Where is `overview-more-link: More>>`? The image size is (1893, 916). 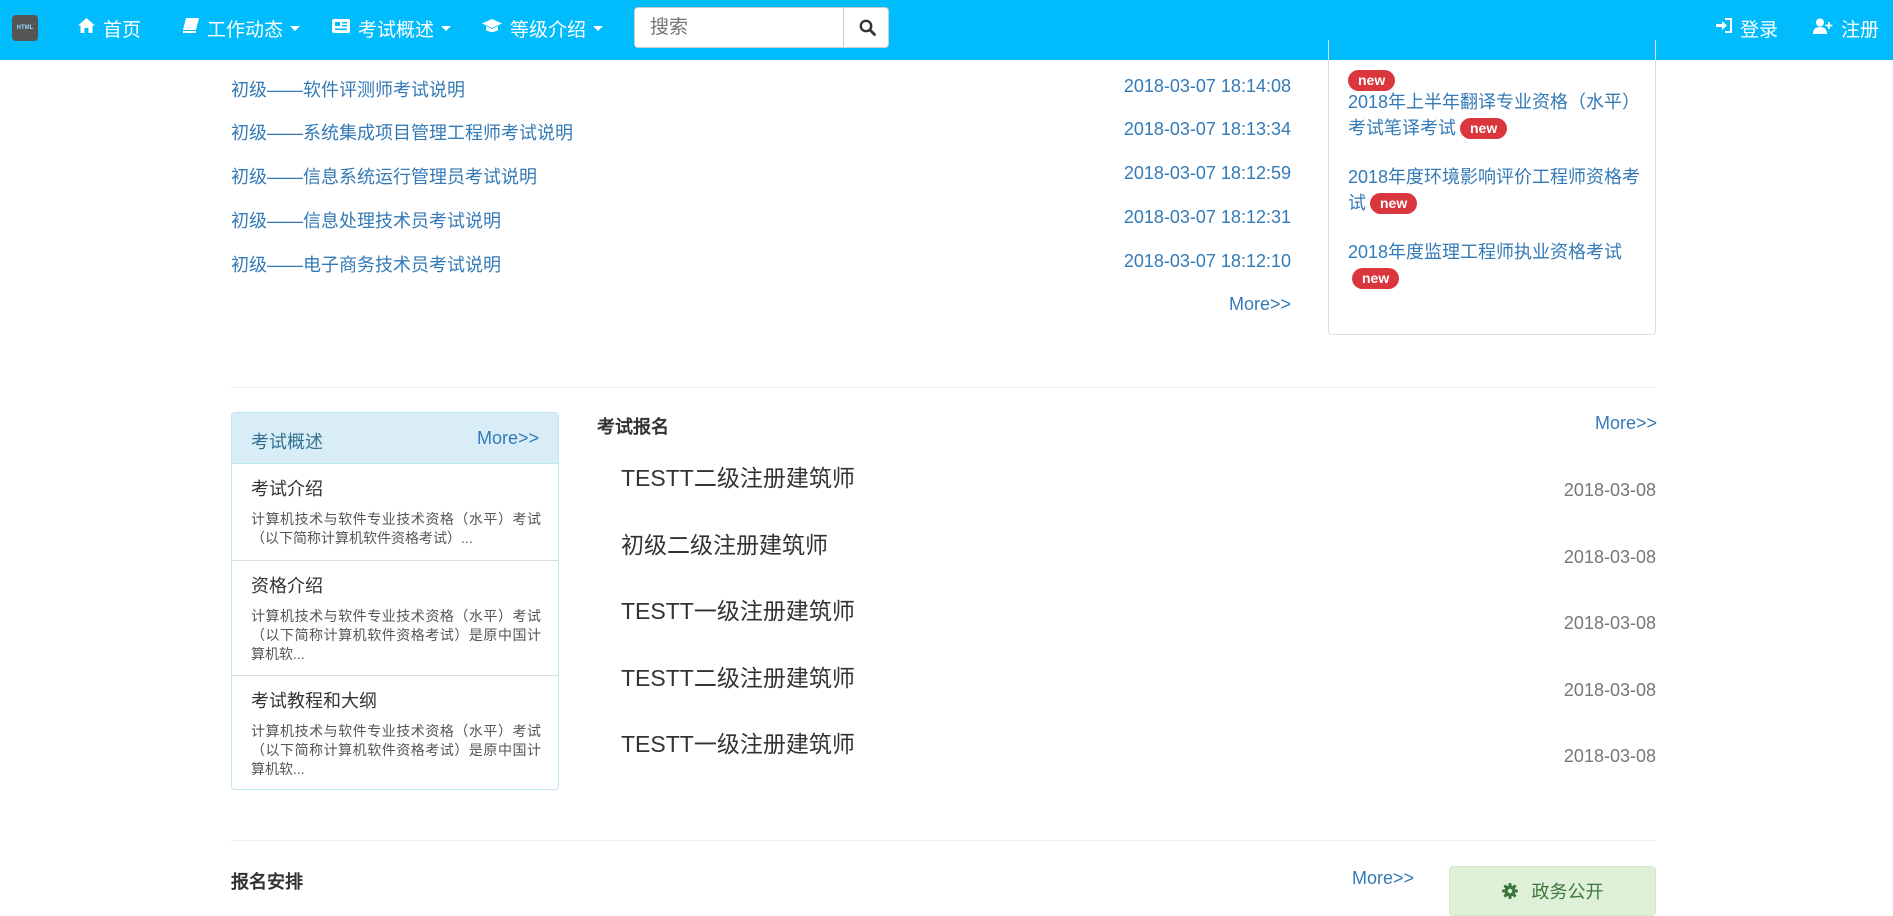
overview-more-link: More>> is located at coordinates (508, 438).